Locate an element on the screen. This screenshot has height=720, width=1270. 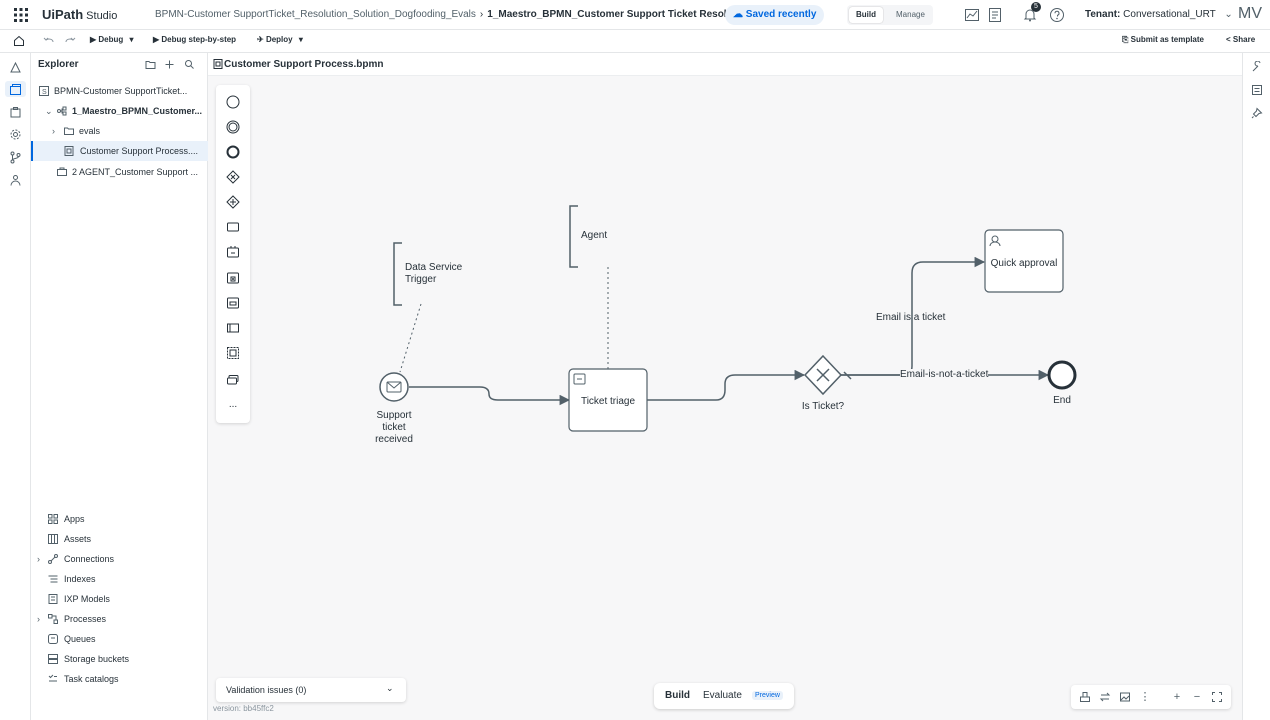
task-triage-label: Ticket triage is located at coordinates (608, 401).